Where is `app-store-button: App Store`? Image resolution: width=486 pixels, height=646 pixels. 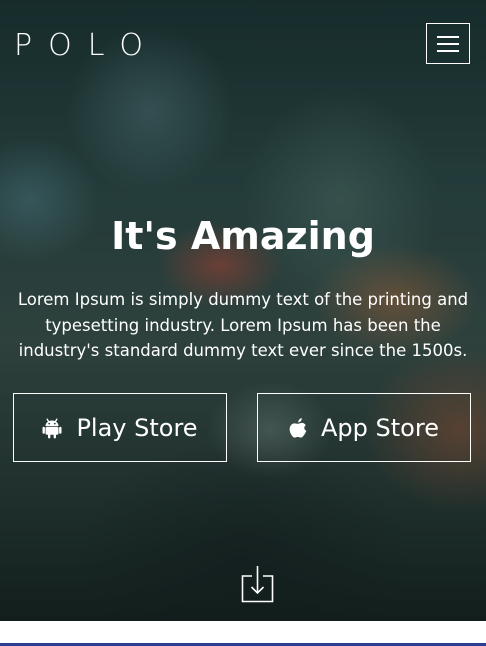
app-store-button: App Store is located at coordinates (364, 427).